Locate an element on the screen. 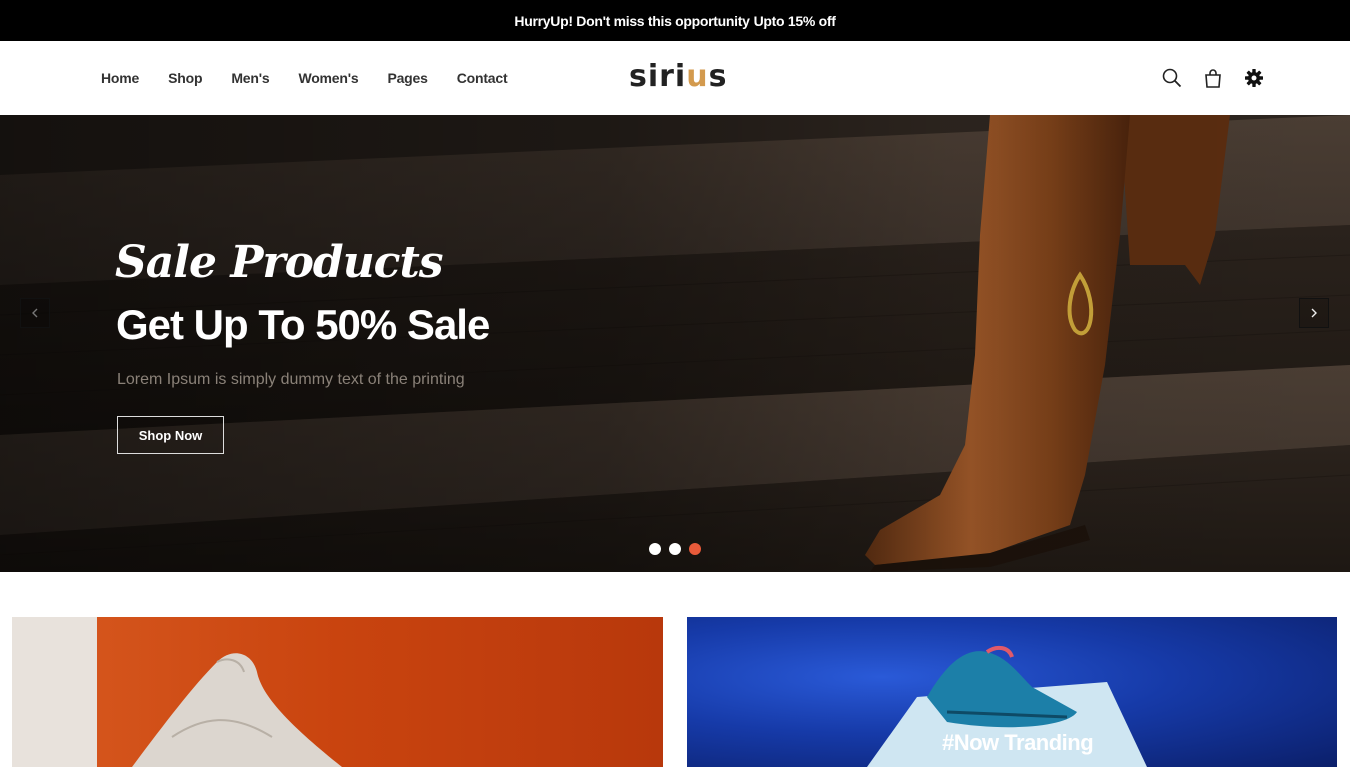 The image size is (1350, 767). nav-womens: Women's is located at coordinates (328, 78).